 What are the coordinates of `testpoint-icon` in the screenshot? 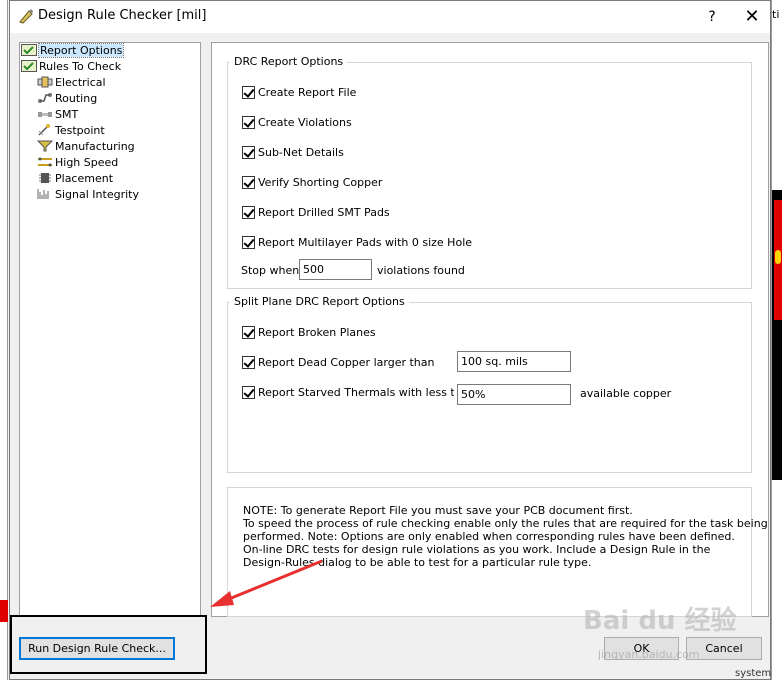 It's located at (45, 130).